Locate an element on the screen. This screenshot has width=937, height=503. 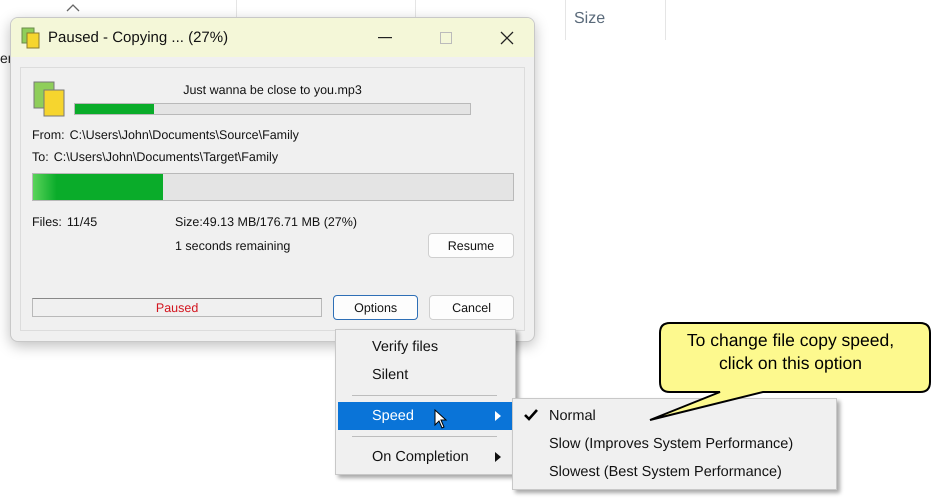
from-label: From: is located at coordinates (48, 135).